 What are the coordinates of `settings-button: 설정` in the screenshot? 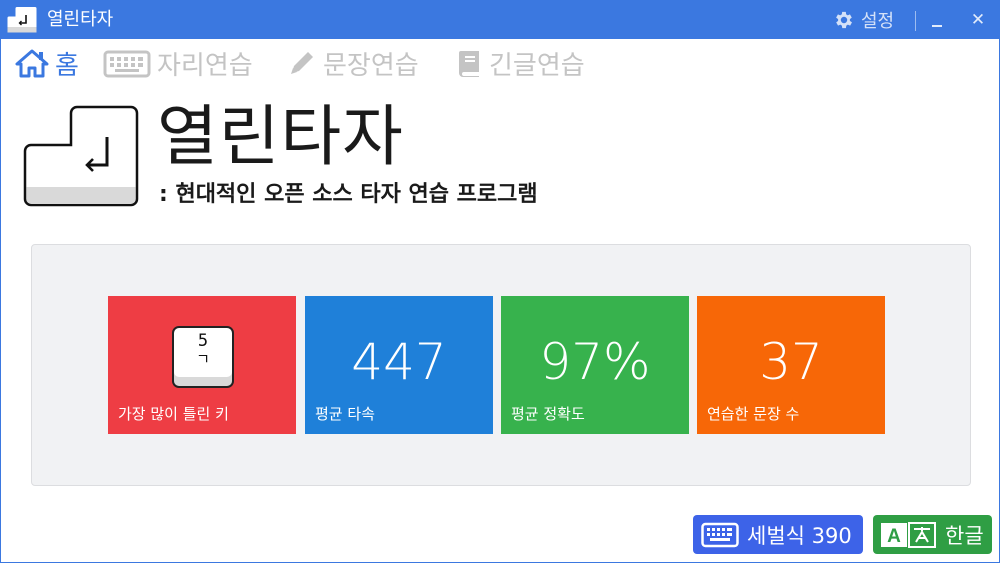 It's located at (863, 20).